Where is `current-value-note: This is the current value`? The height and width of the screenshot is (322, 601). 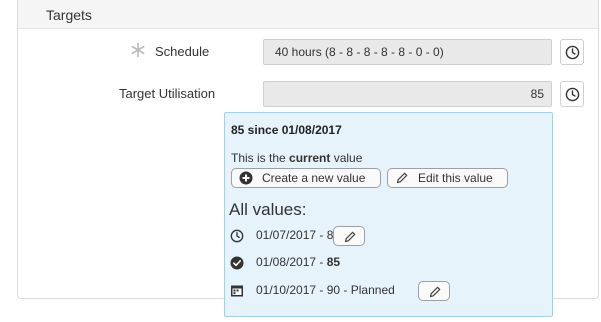
current-value-note: This is the current value is located at coordinates (297, 158).